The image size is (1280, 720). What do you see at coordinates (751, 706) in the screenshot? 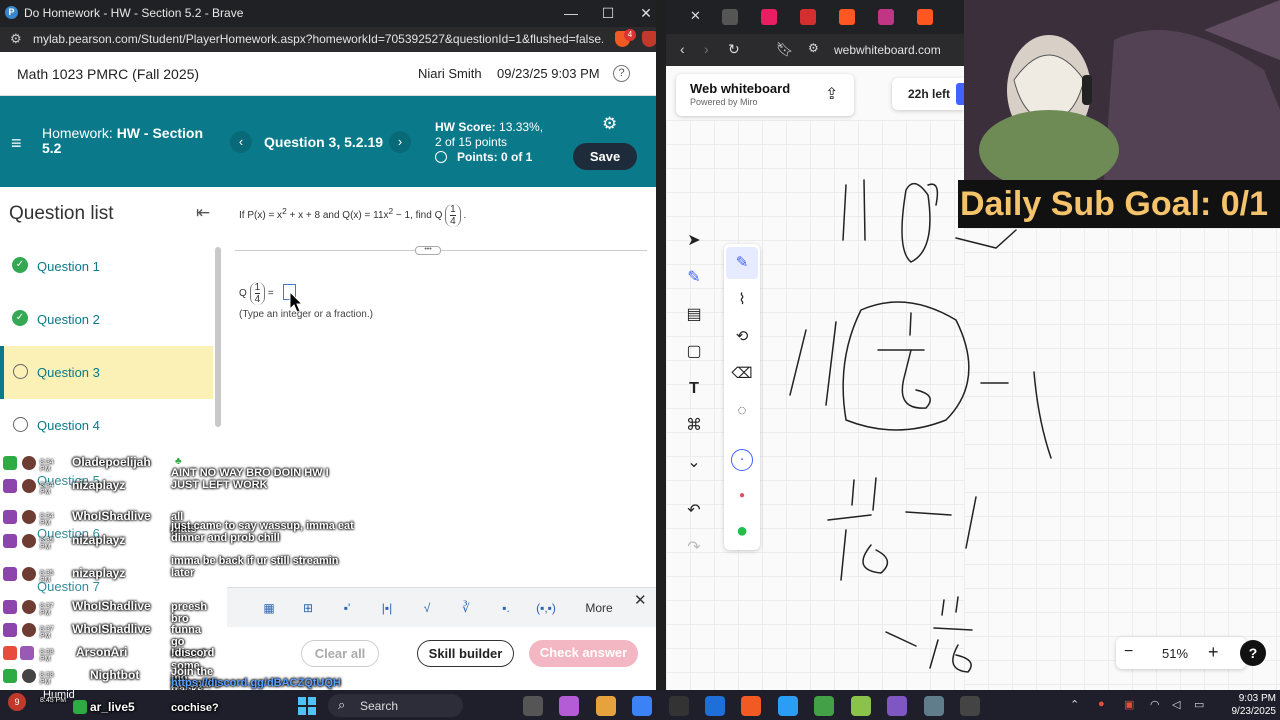
I see `brave-icon` at bounding box center [751, 706].